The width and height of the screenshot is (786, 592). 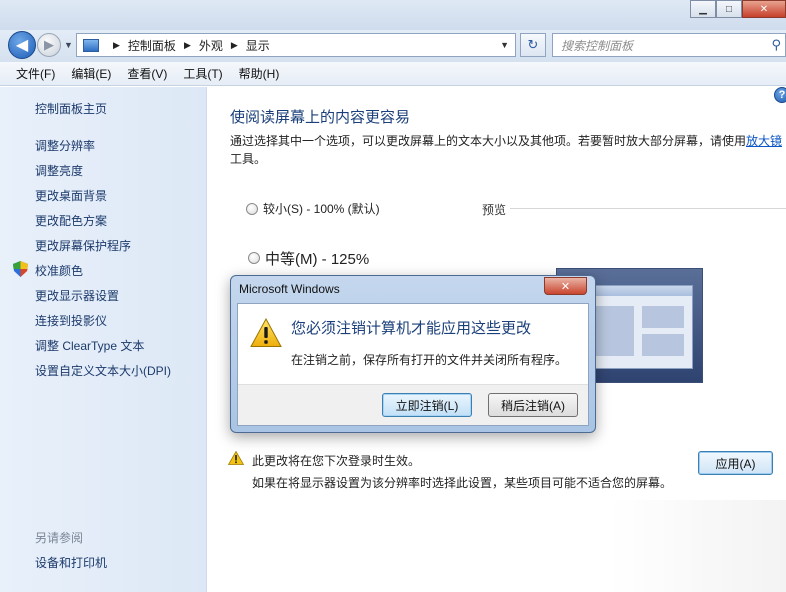 What do you see at coordinates (35, 73) in the screenshot?
I see `menu-file: 文件(F)` at bounding box center [35, 73].